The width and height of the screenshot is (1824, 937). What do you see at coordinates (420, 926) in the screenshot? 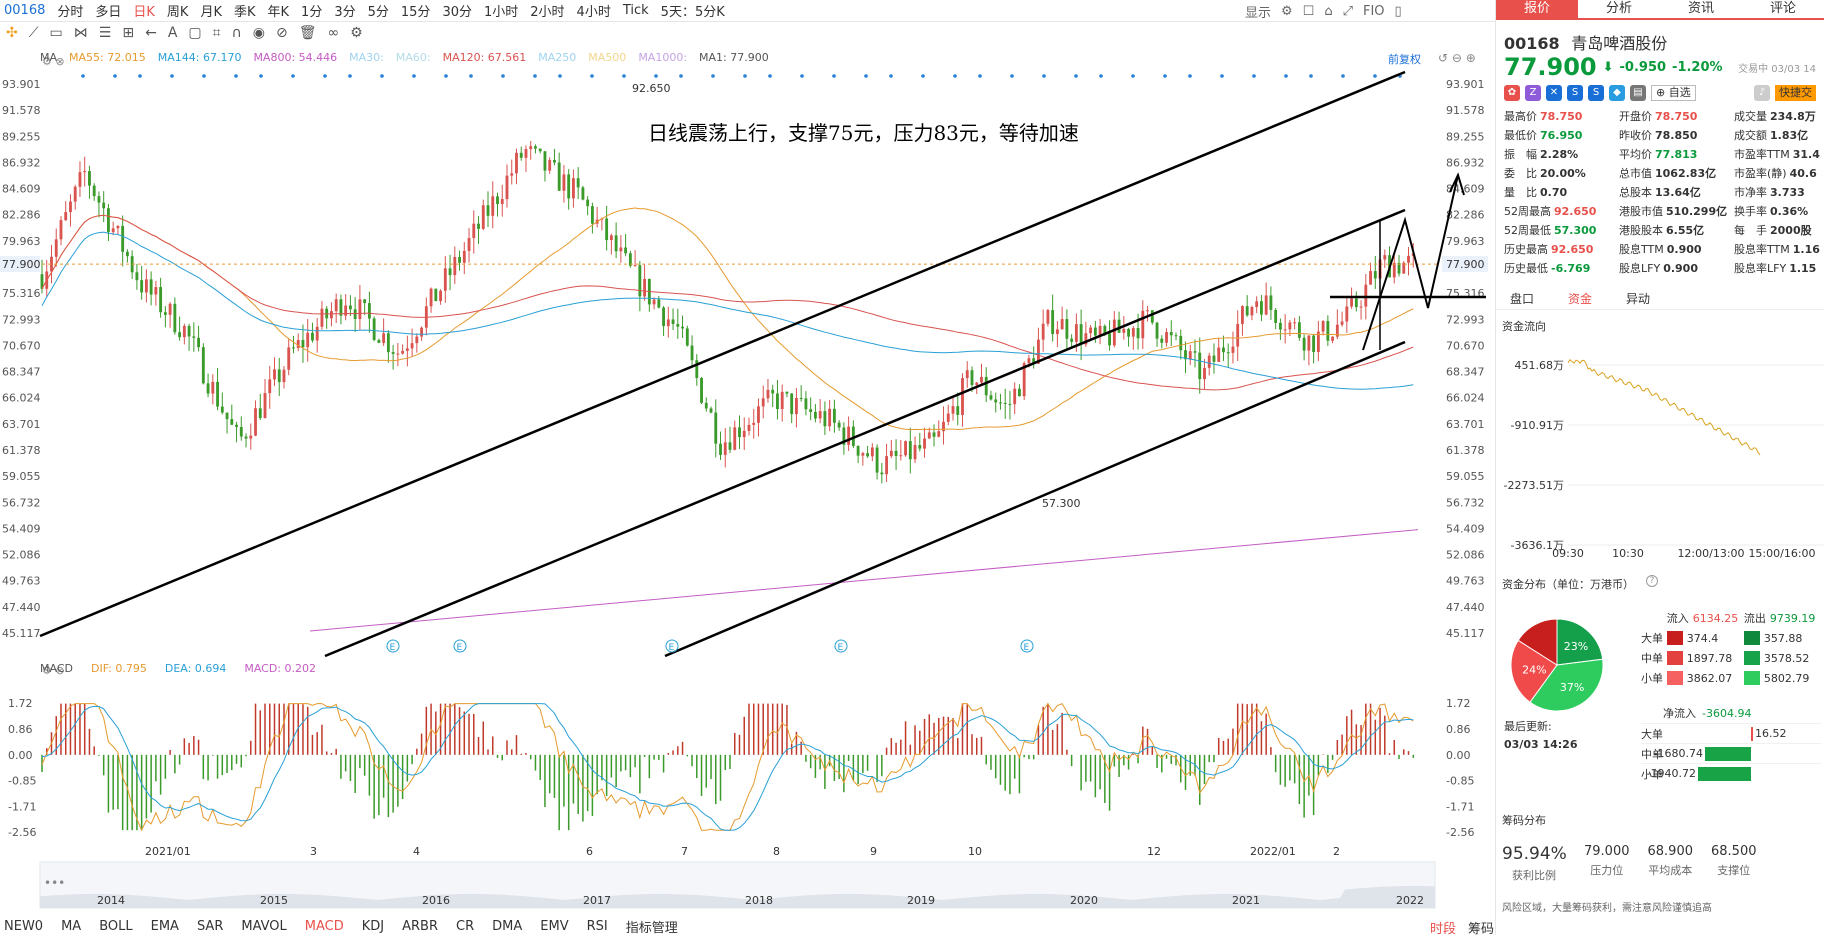
I see `indicator-8: ARBR` at bounding box center [420, 926].